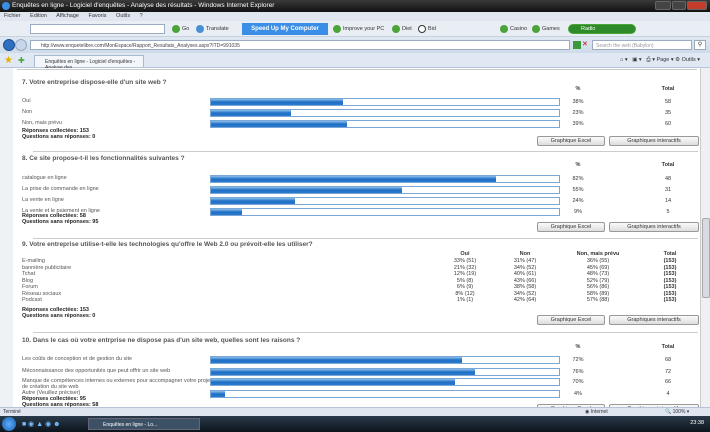  I want to click on menu-help: ?, so click(141, 16).